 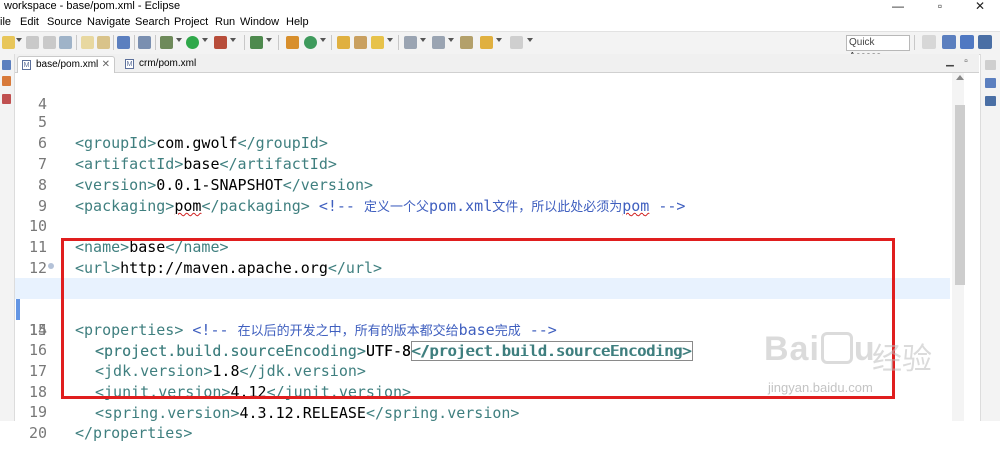 What do you see at coordinates (166, 42) in the screenshot?
I see `debug-icon` at bounding box center [166, 42].